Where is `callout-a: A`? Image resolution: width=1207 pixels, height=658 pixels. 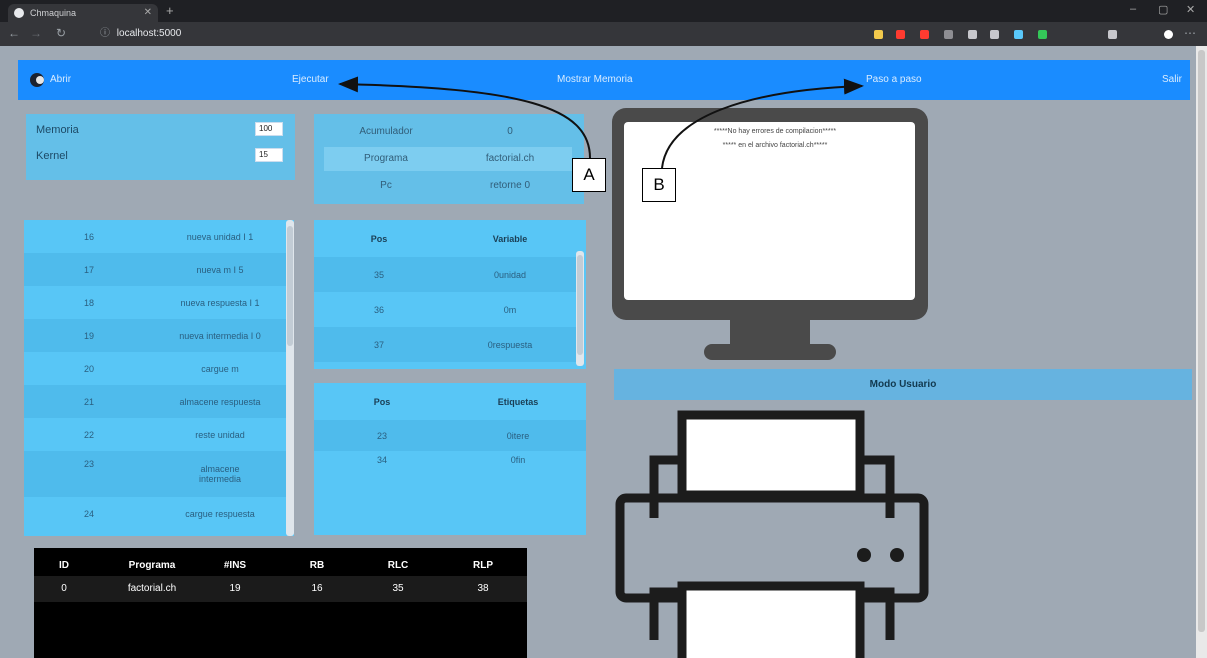 callout-a: A is located at coordinates (589, 175).